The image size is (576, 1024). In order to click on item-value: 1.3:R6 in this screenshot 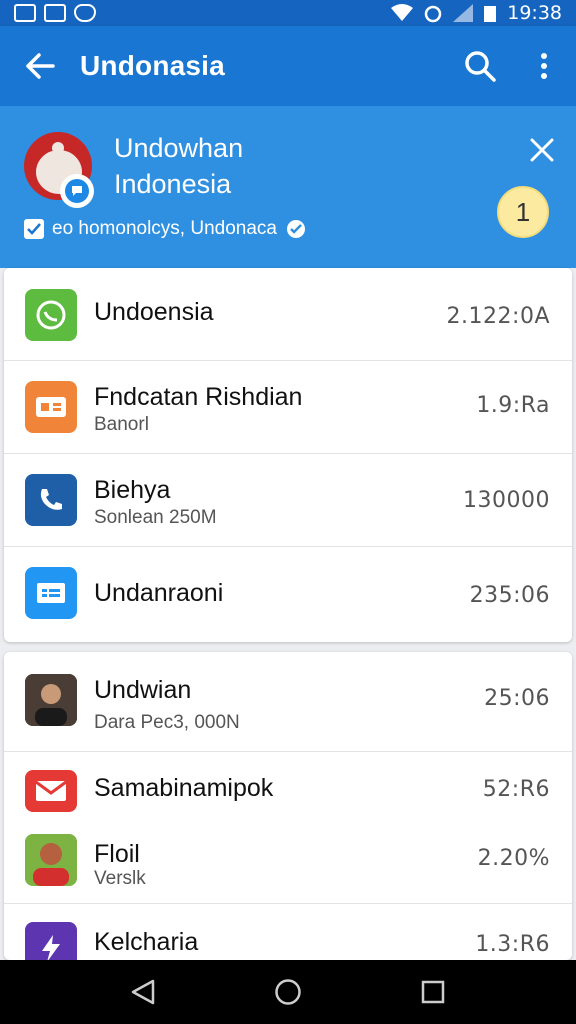, I will do `click(512, 944)`.